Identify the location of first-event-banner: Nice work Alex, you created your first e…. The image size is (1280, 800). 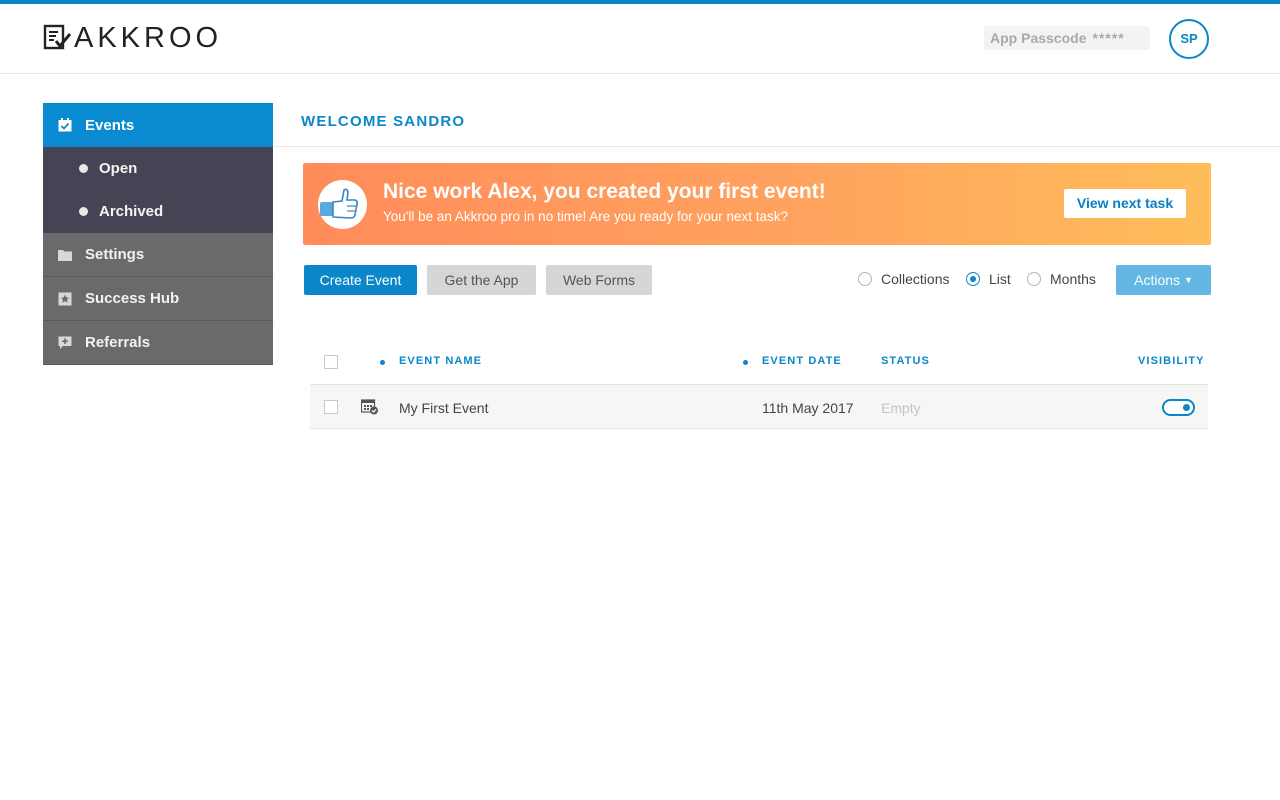
(757, 204).